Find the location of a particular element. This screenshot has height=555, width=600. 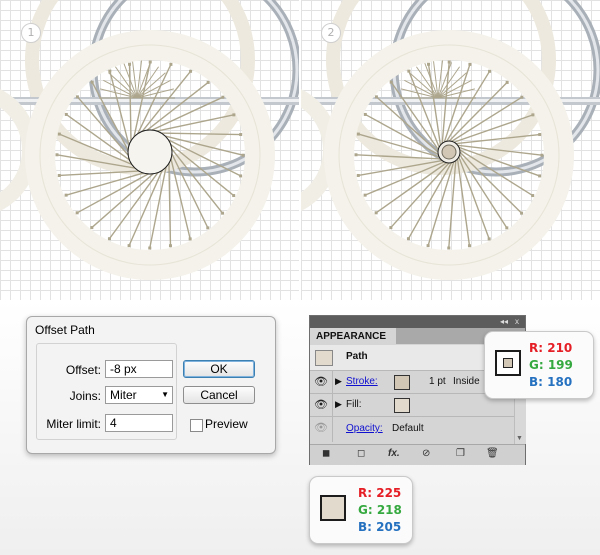

double-chevron-icon: ◂◂ is located at coordinates (504, 322).